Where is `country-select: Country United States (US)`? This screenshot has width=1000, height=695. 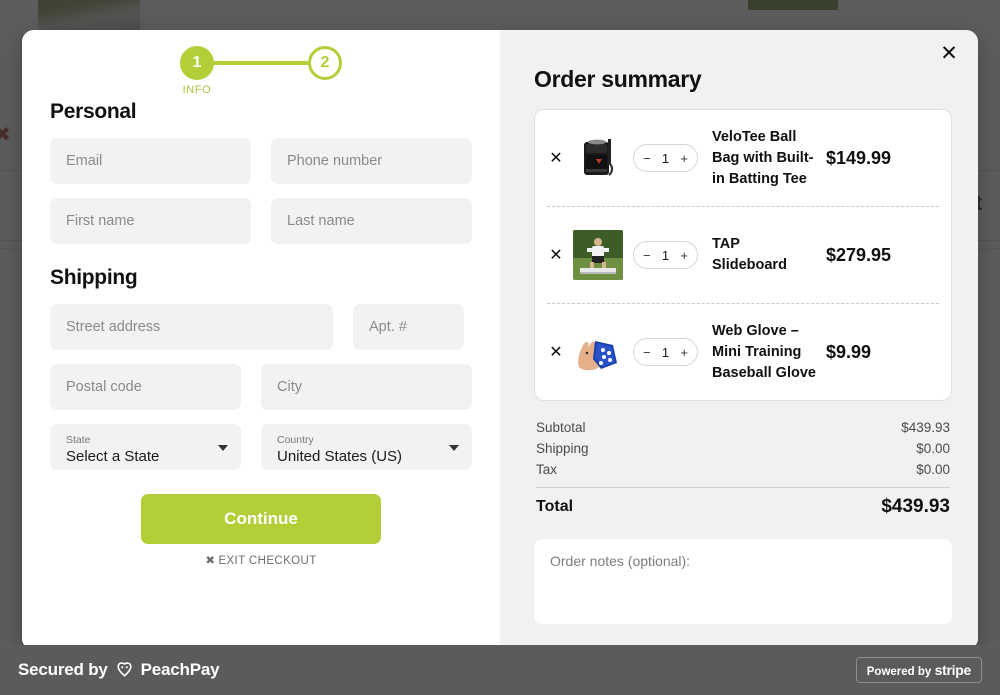
country-select: Country United States (US) is located at coordinates (366, 447).